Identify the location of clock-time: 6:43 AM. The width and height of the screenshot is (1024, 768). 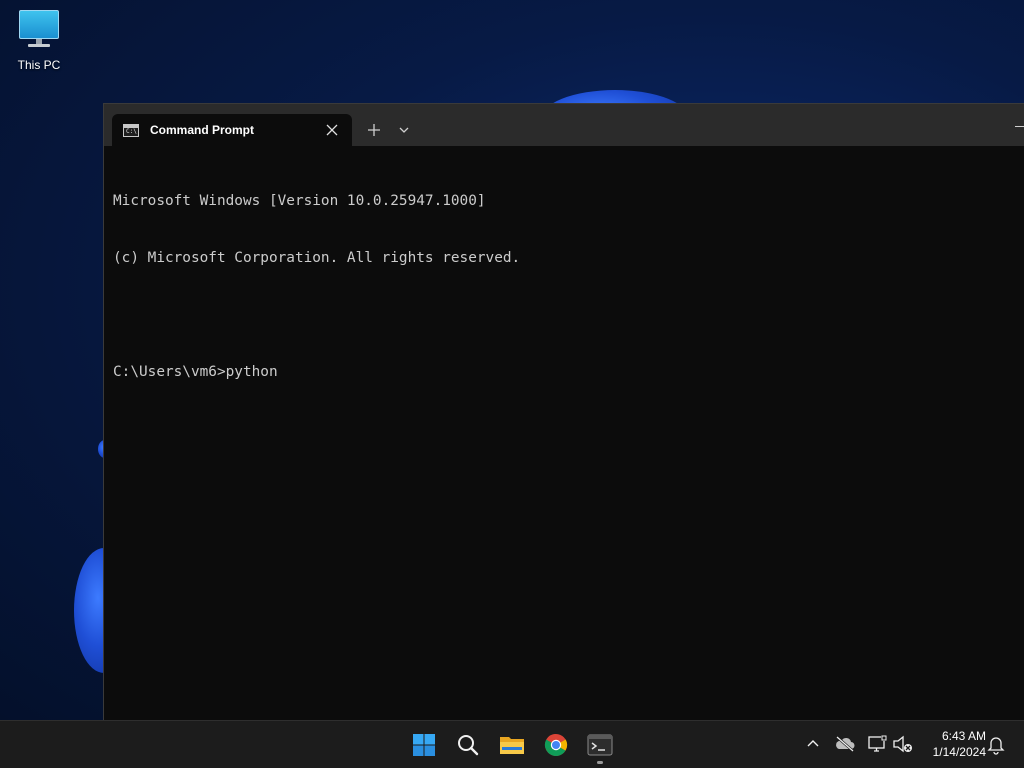
(963, 736).